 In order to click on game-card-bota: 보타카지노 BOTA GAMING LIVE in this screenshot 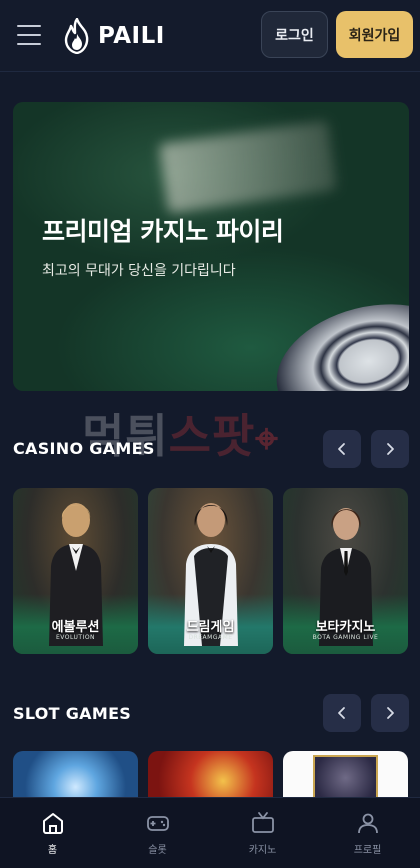, I will do `click(345, 571)`.